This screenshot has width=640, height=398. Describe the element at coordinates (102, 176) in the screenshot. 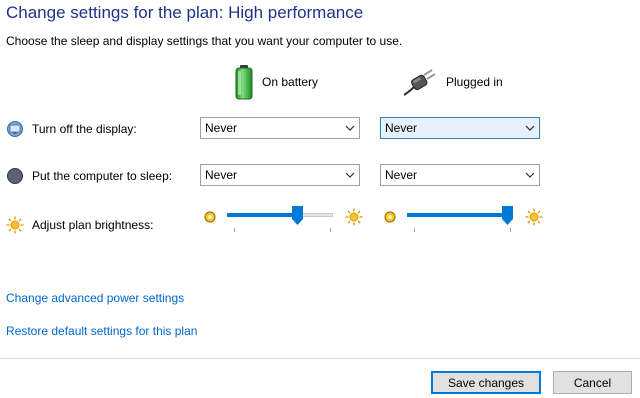

I see `put-to-sleep-label: Put the computer to sleep:` at that location.